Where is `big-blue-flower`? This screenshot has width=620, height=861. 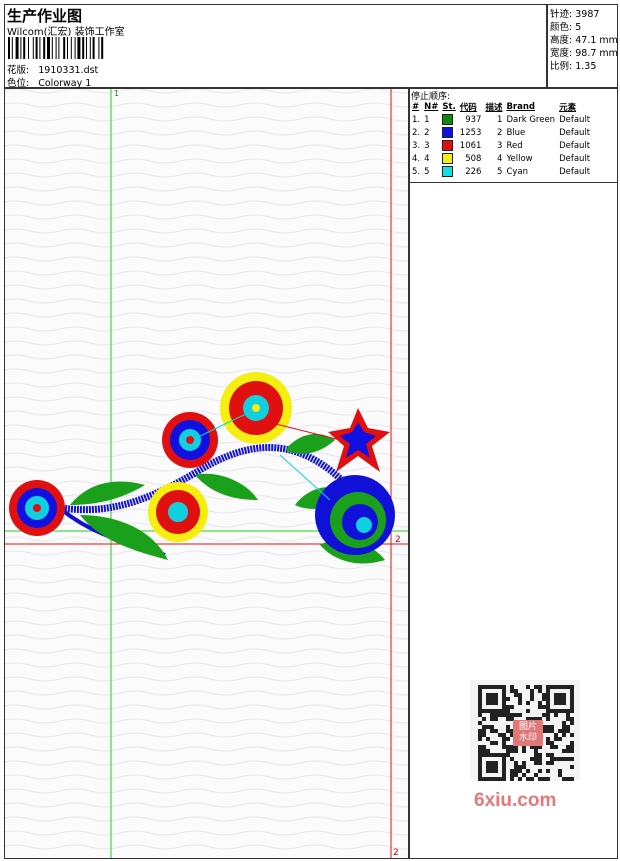 big-blue-flower is located at coordinates (355, 515).